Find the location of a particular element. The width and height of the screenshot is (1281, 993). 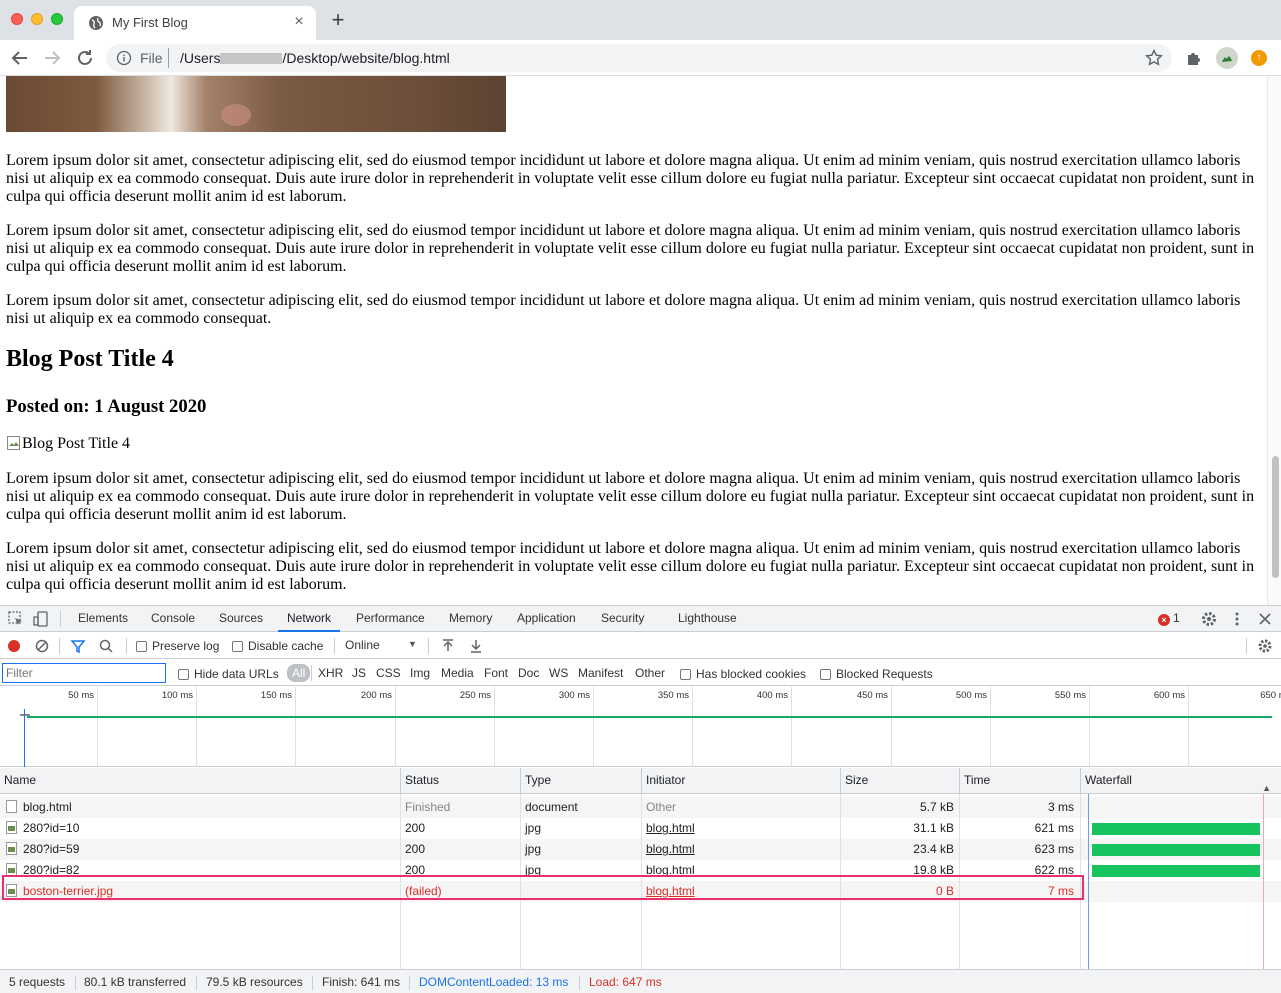

column-header-status: Status is located at coordinates (461, 781).